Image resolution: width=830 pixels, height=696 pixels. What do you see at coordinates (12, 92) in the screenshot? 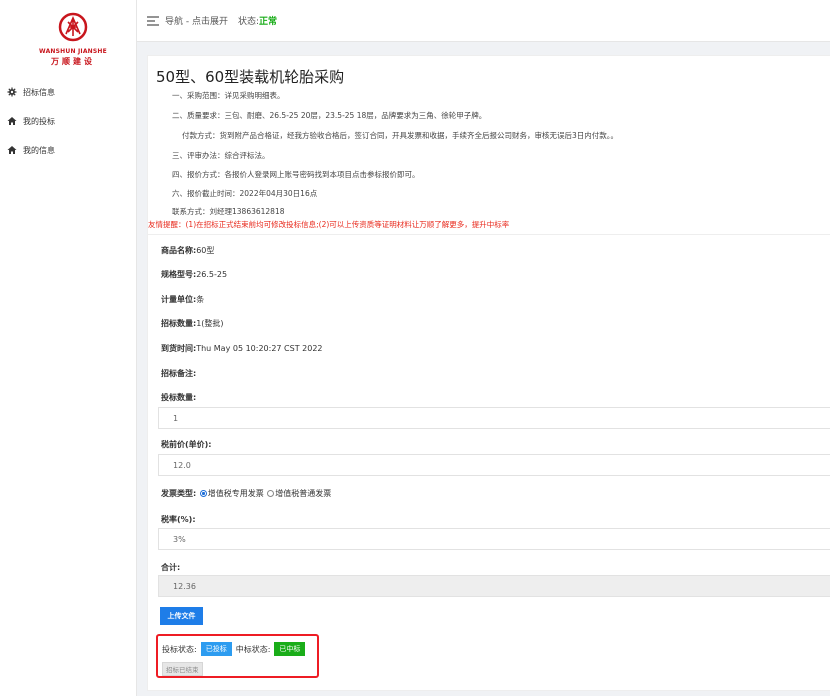
I see `gear-icon` at bounding box center [12, 92].